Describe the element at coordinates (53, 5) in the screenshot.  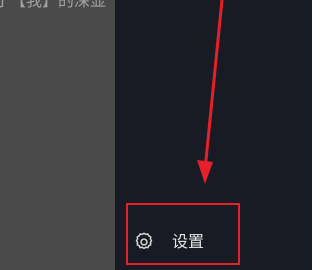
I see `background-caption: 丁【我】的深显` at that location.